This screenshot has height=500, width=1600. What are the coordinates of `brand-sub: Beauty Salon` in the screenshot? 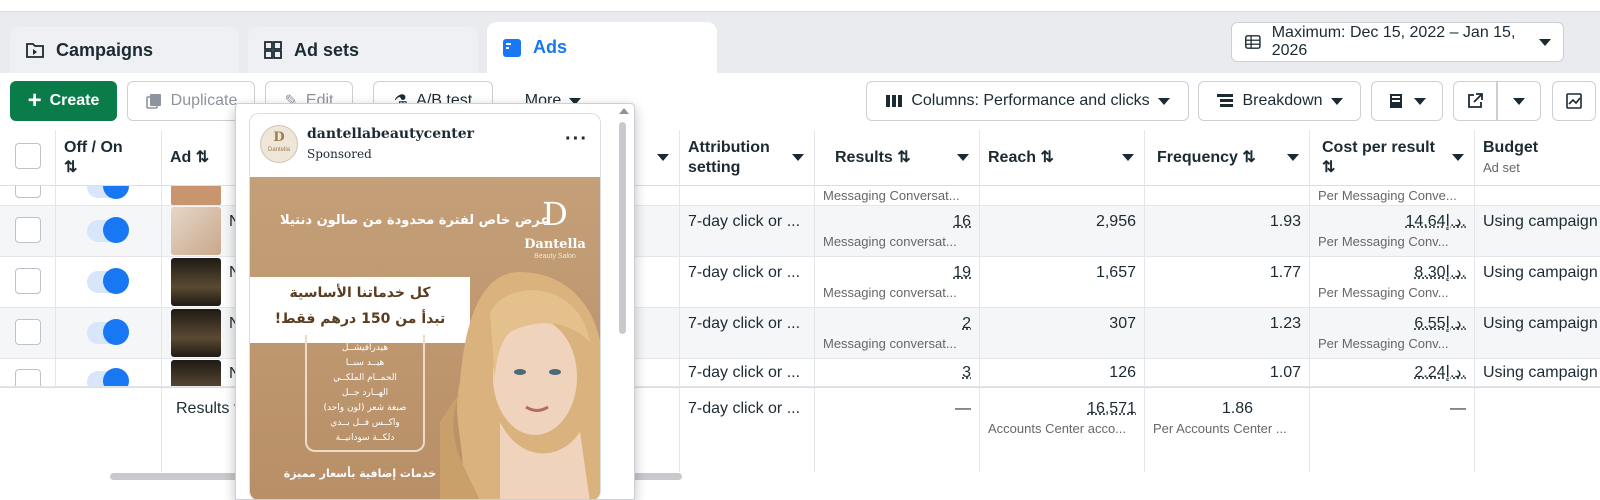 It's located at (555, 256).